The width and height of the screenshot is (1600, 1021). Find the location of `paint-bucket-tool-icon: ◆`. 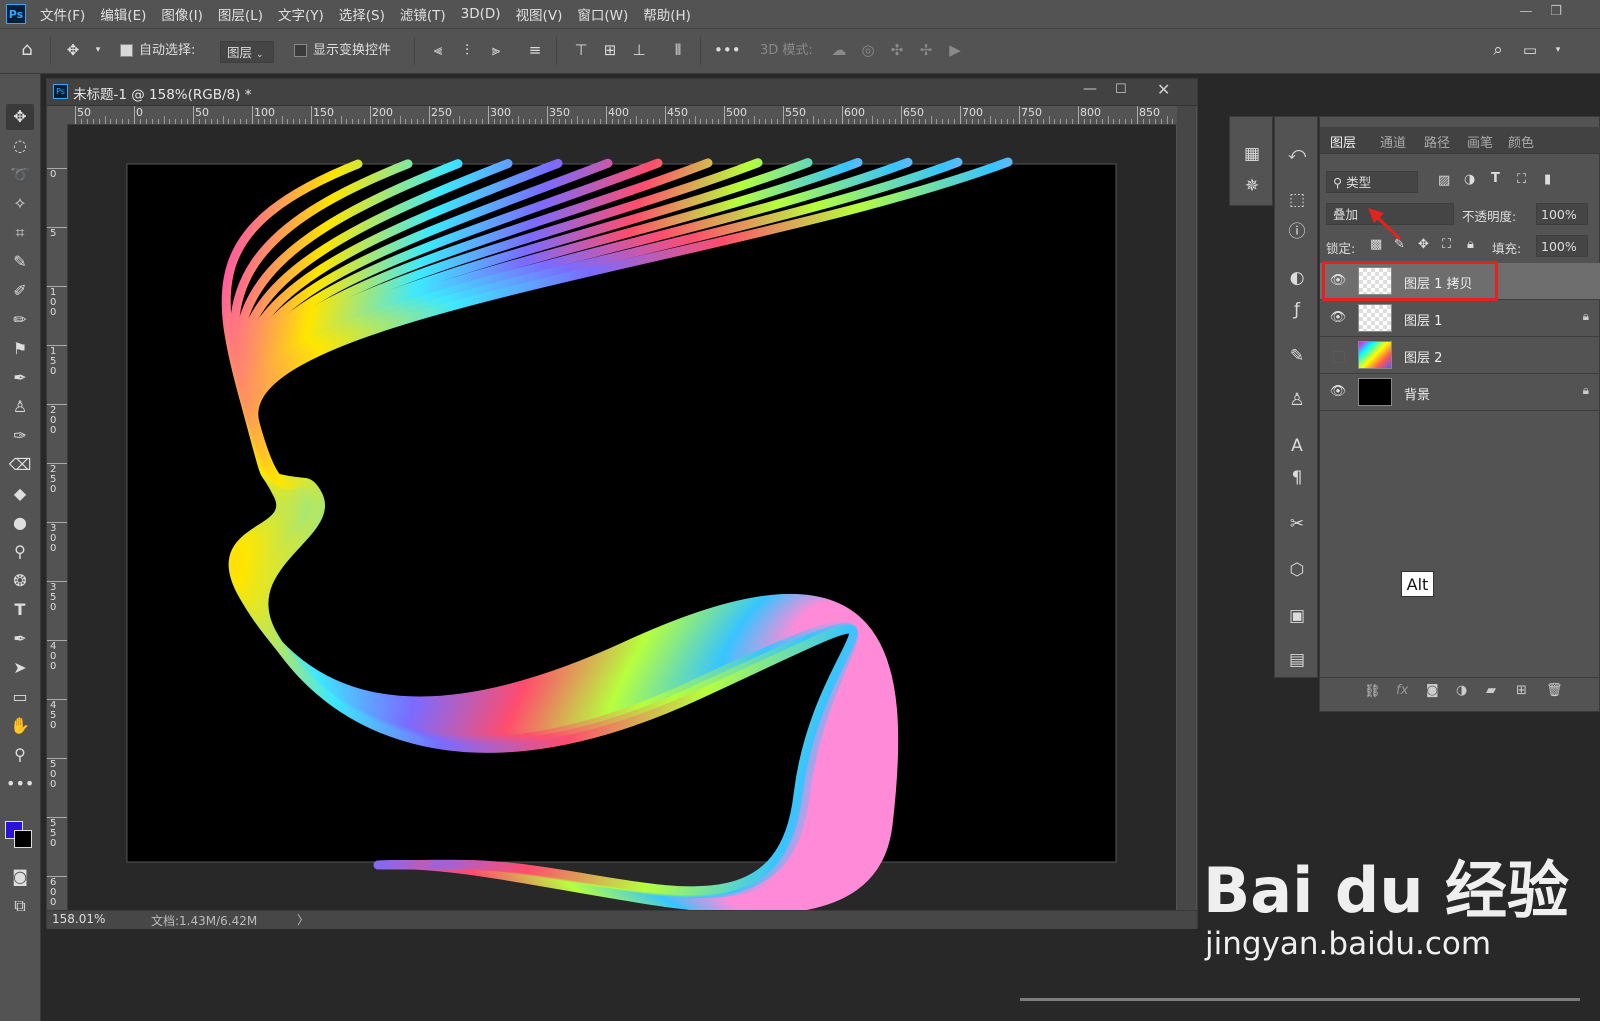

paint-bucket-tool-icon: ◆ is located at coordinates (20, 494).